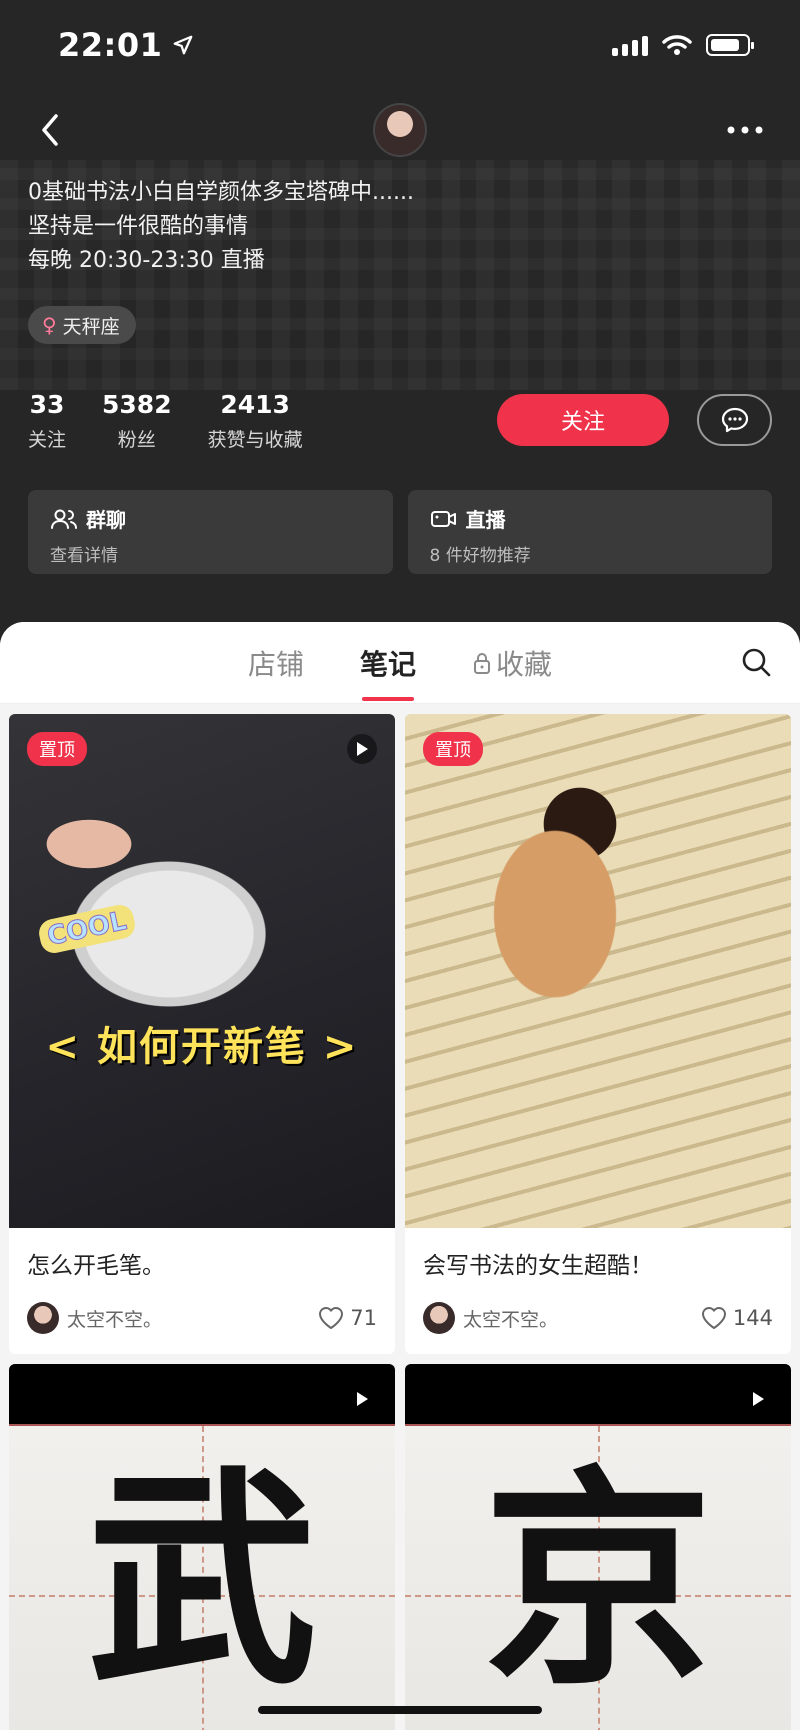 This screenshot has width=800, height=1730. I want to click on stat-number: 2413, so click(255, 404).